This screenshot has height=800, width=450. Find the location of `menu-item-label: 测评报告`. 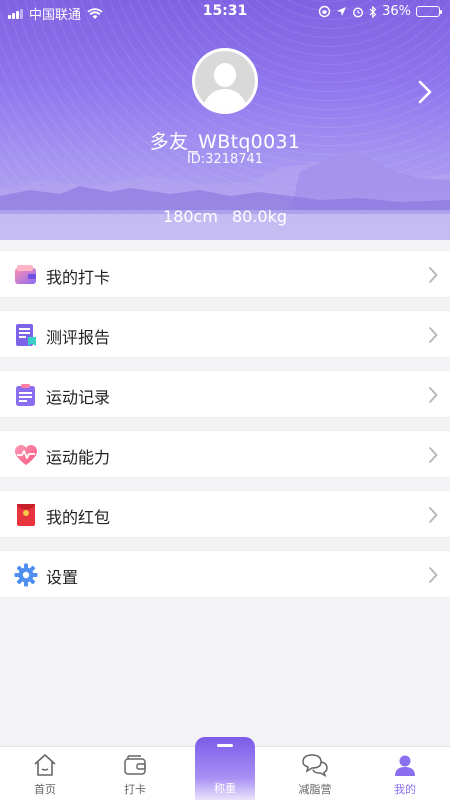

menu-item-label: 测评报告 is located at coordinates (78, 337).